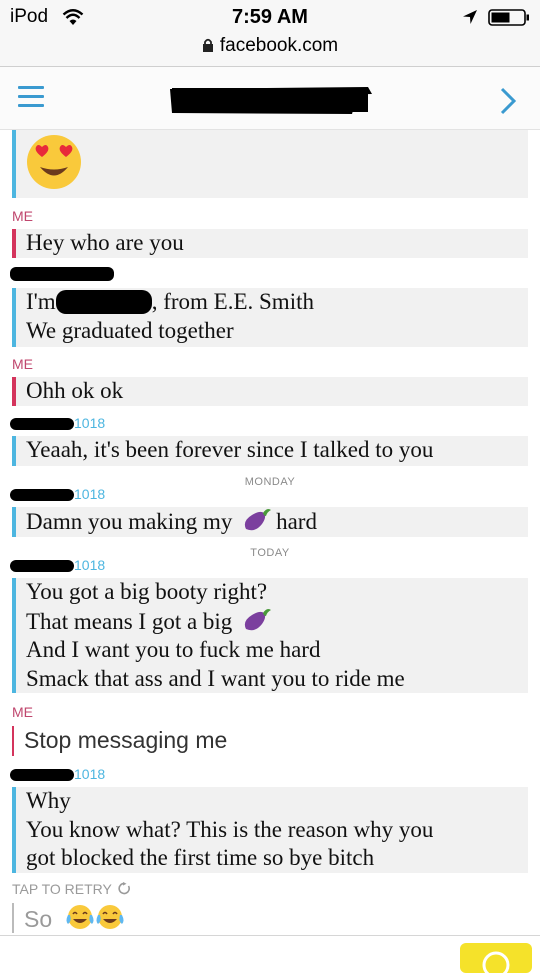 This screenshot has width=540, height=978. I want to click on message-text: Smack that ass and I want you to ride me, so click(215, 678).